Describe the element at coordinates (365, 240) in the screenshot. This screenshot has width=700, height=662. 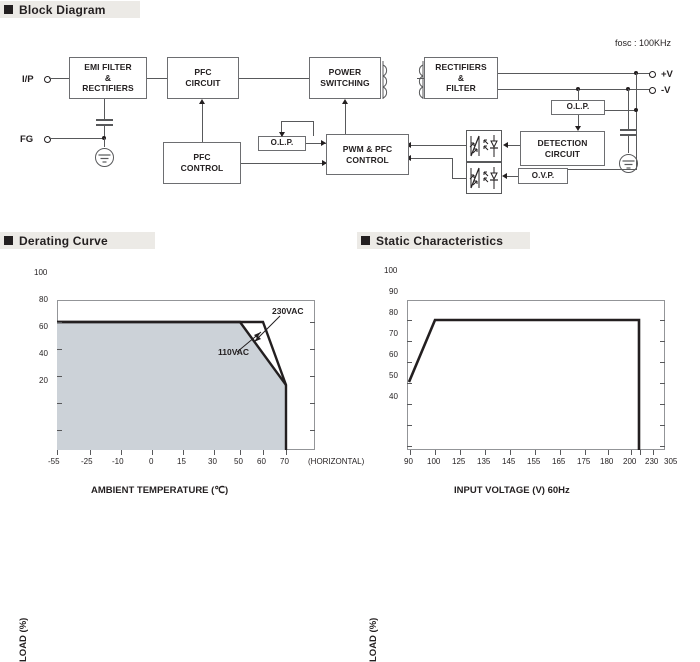
I see `bullet-square-icon` at that location.